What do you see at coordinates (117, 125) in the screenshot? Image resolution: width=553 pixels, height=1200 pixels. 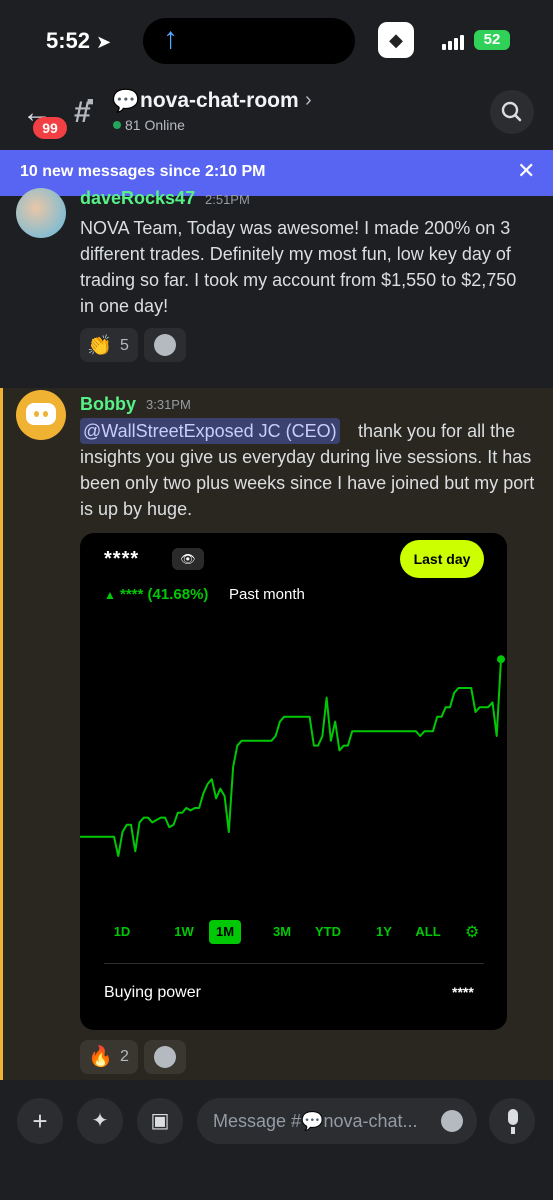 I see `online-dot` at bounding box center [117, 125].